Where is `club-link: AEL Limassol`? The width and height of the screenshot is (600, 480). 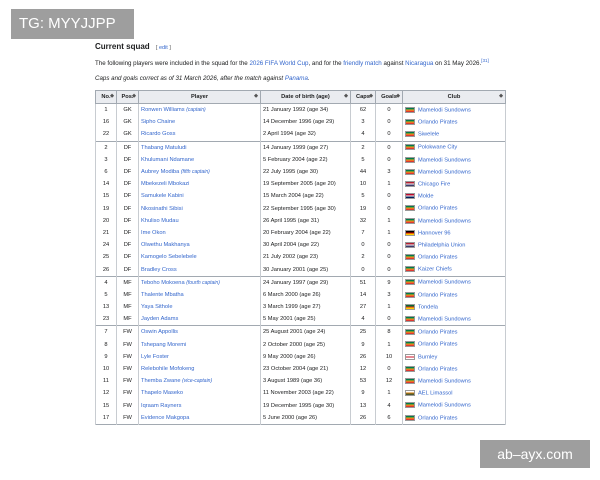
club-link: AEL Limassol is located at coordinates (435, 394).